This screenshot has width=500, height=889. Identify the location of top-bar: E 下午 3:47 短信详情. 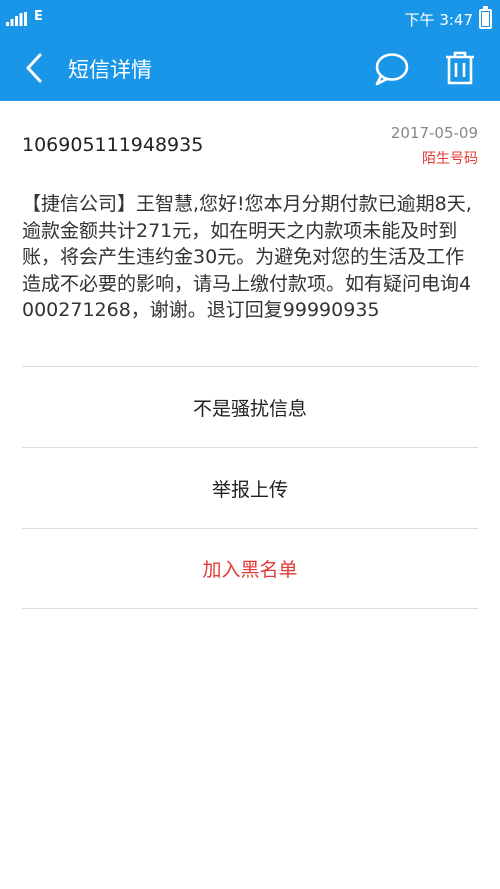
(250, 50).